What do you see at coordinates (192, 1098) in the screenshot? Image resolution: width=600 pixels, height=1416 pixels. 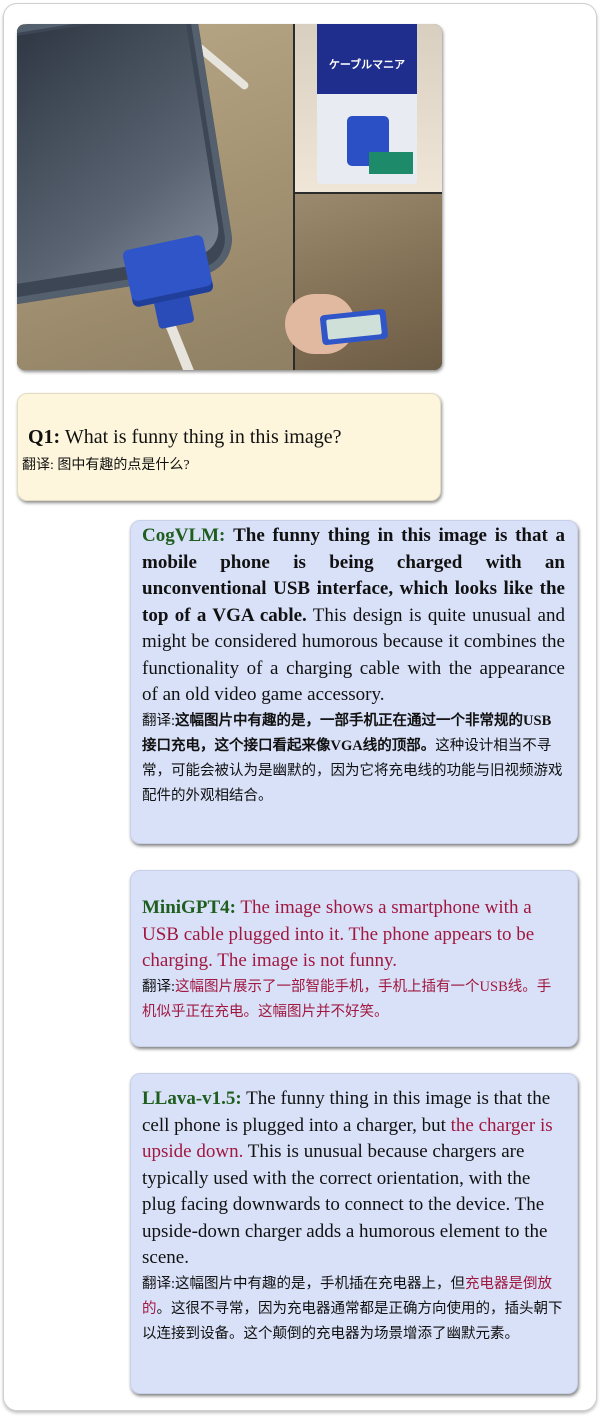 I see `model-name: LLava-v1.5:` at bounding box center [192, 1098].